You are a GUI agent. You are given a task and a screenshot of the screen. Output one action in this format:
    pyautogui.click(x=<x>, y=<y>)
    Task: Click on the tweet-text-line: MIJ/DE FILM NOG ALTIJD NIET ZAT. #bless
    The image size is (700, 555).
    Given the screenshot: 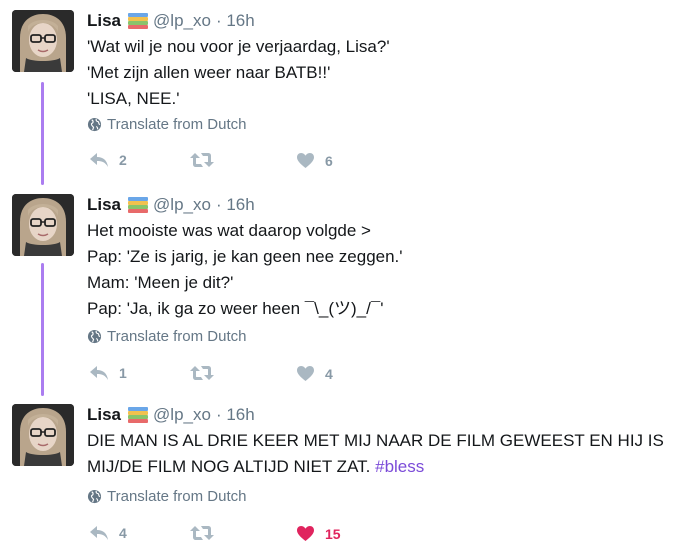 What is the action you would take?
    pyautogui.click(x=387, y=467)
    